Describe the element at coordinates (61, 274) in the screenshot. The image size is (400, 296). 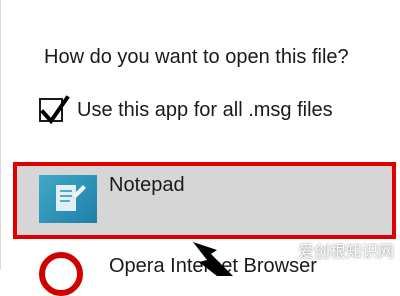
I see `opera-icon` at that location.